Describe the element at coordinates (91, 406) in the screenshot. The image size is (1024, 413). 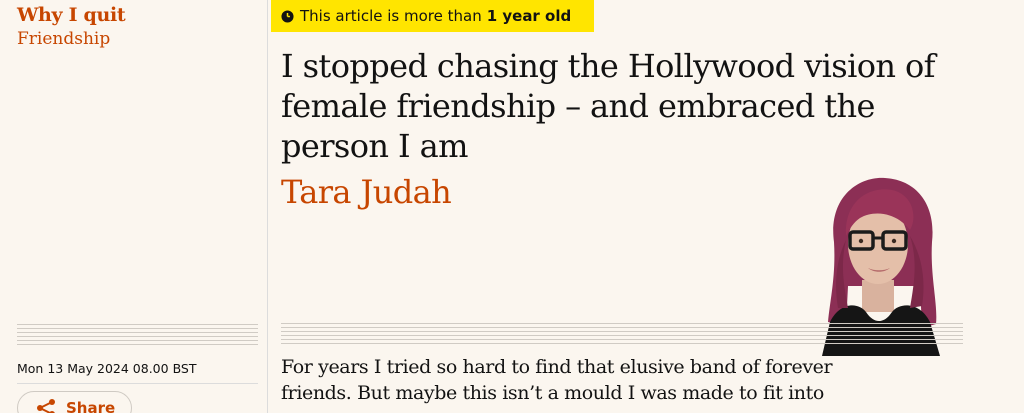
I see `share-label: Share` at that location.